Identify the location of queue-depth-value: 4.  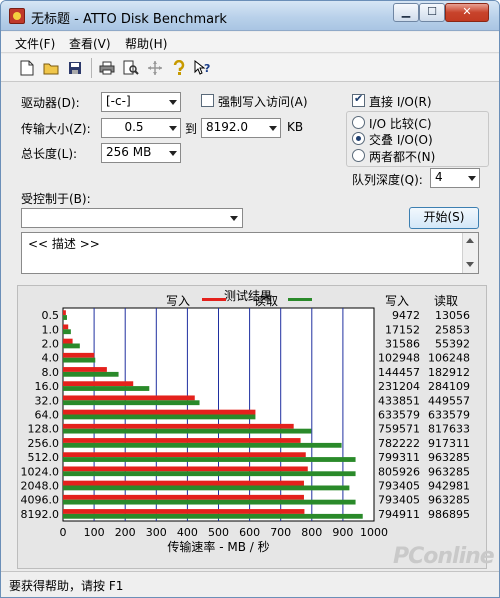
(439, 177).